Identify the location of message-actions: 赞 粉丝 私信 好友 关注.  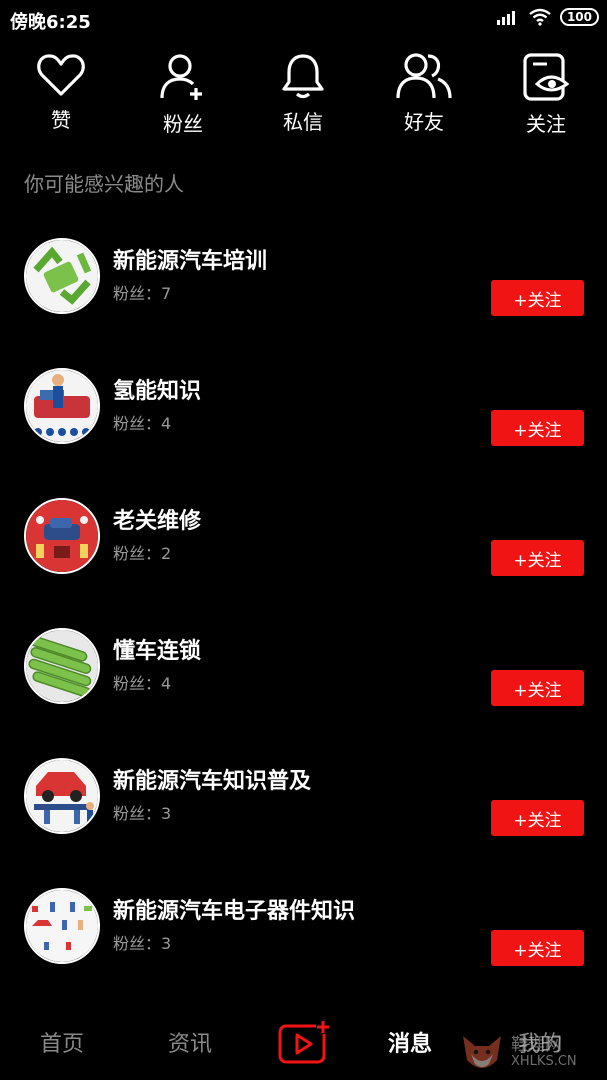
(303, 99).